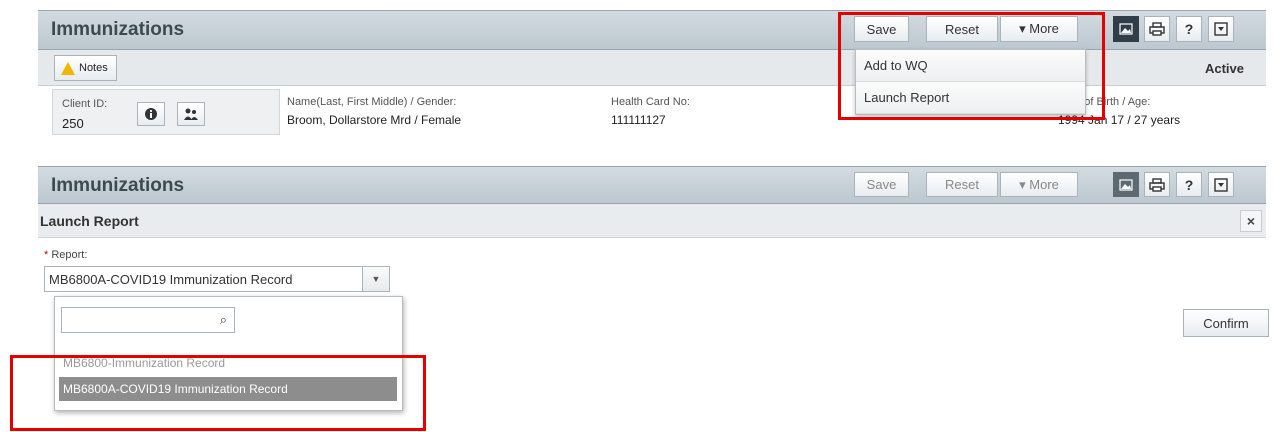 This screenshot has height=432, width=1284. I want to click on health-card-label: Health Card No:, so click(650, 102).